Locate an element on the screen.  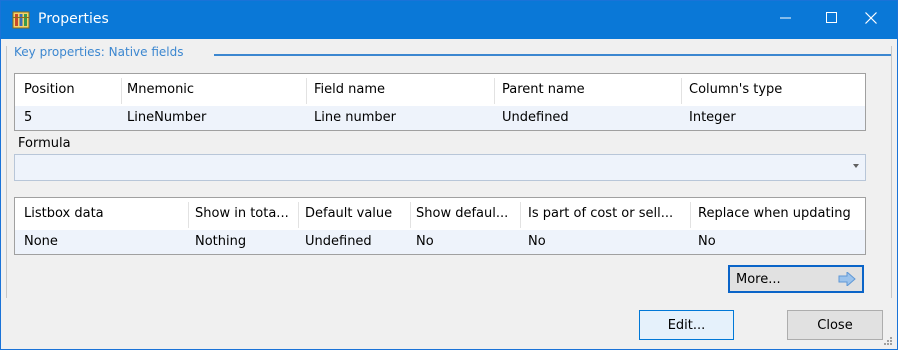
close-button: Close is located at coordinates (835, 325).